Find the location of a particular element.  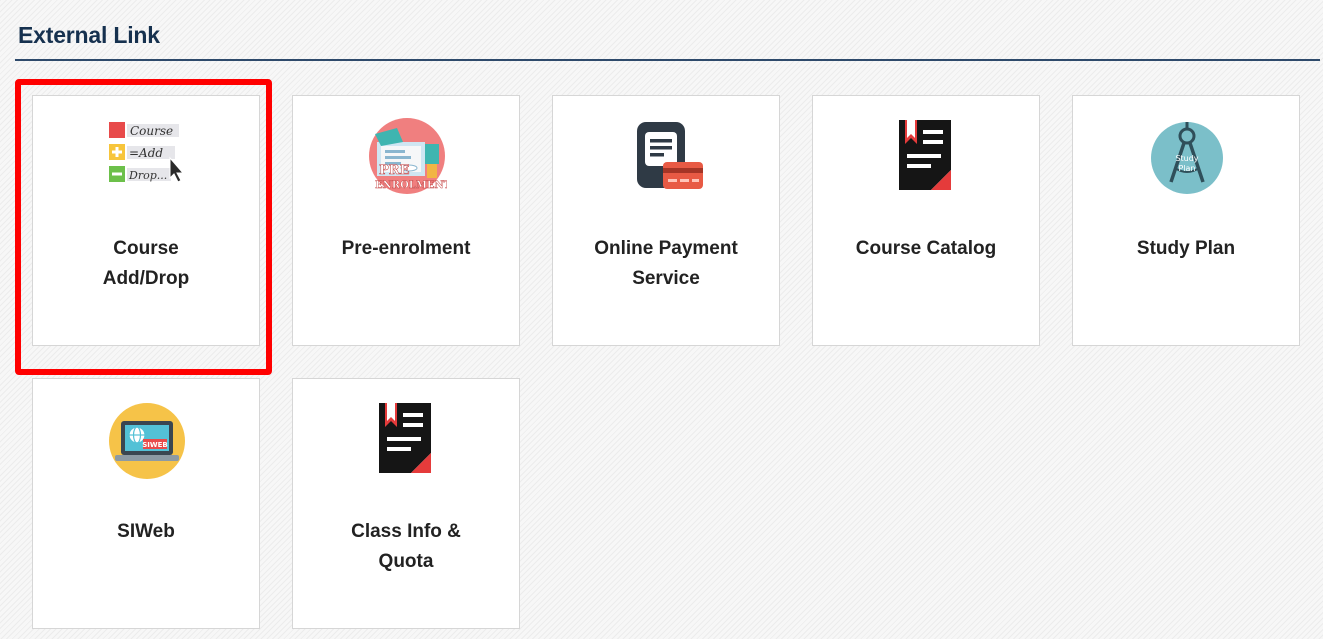

study-plan-icon: Study Plan is located at coordinates (1187, 156).